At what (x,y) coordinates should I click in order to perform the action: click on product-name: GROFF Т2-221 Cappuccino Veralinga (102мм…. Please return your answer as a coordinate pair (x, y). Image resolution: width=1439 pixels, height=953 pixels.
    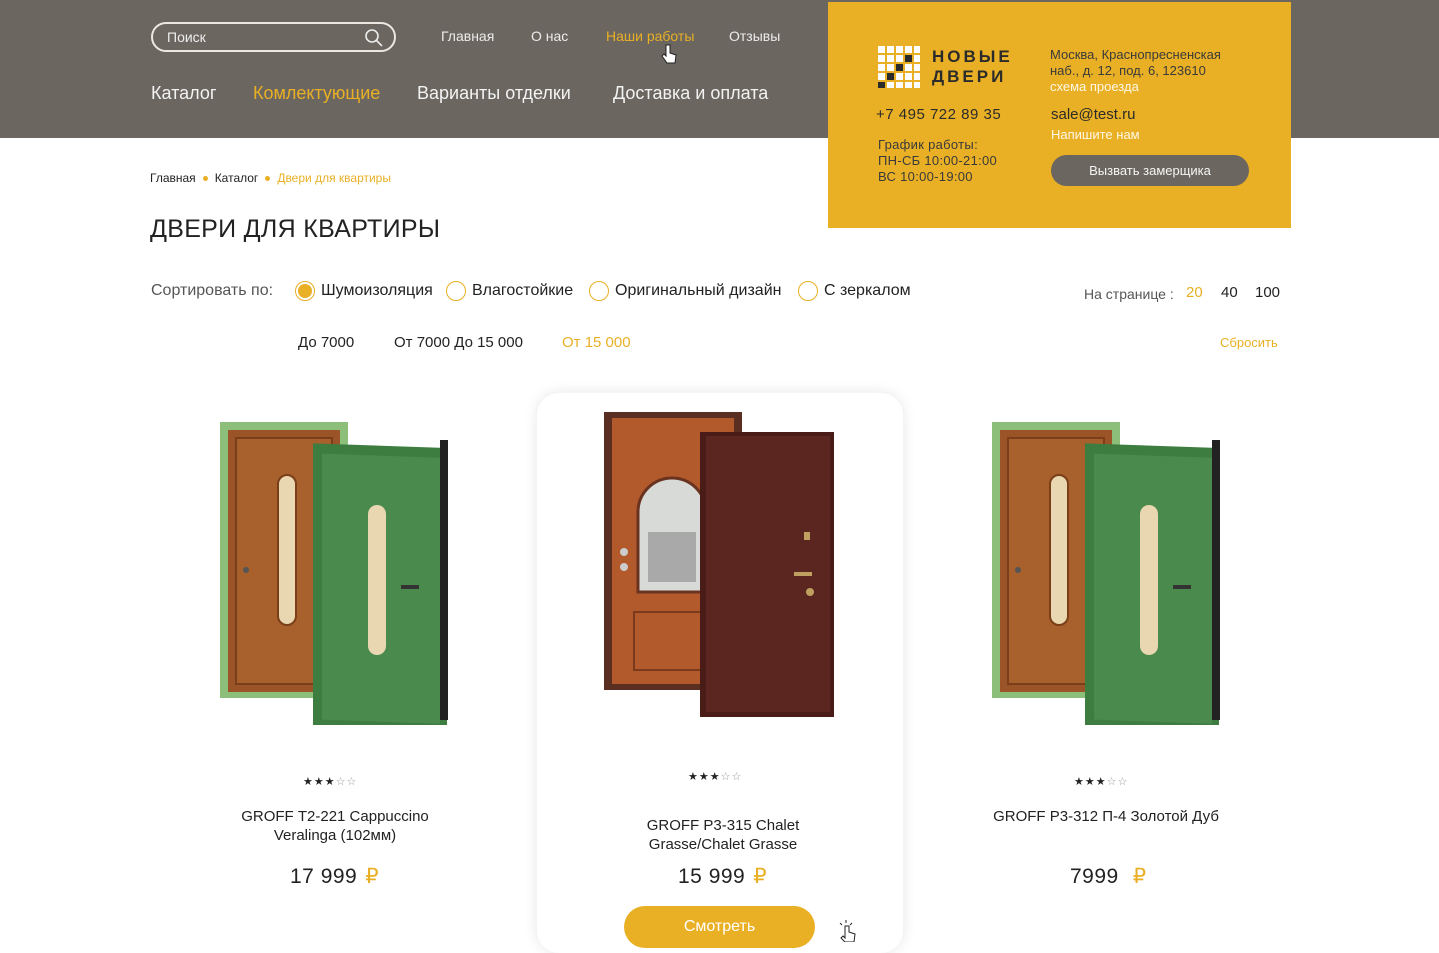
    Looking at the image, I should click on (335, 826).